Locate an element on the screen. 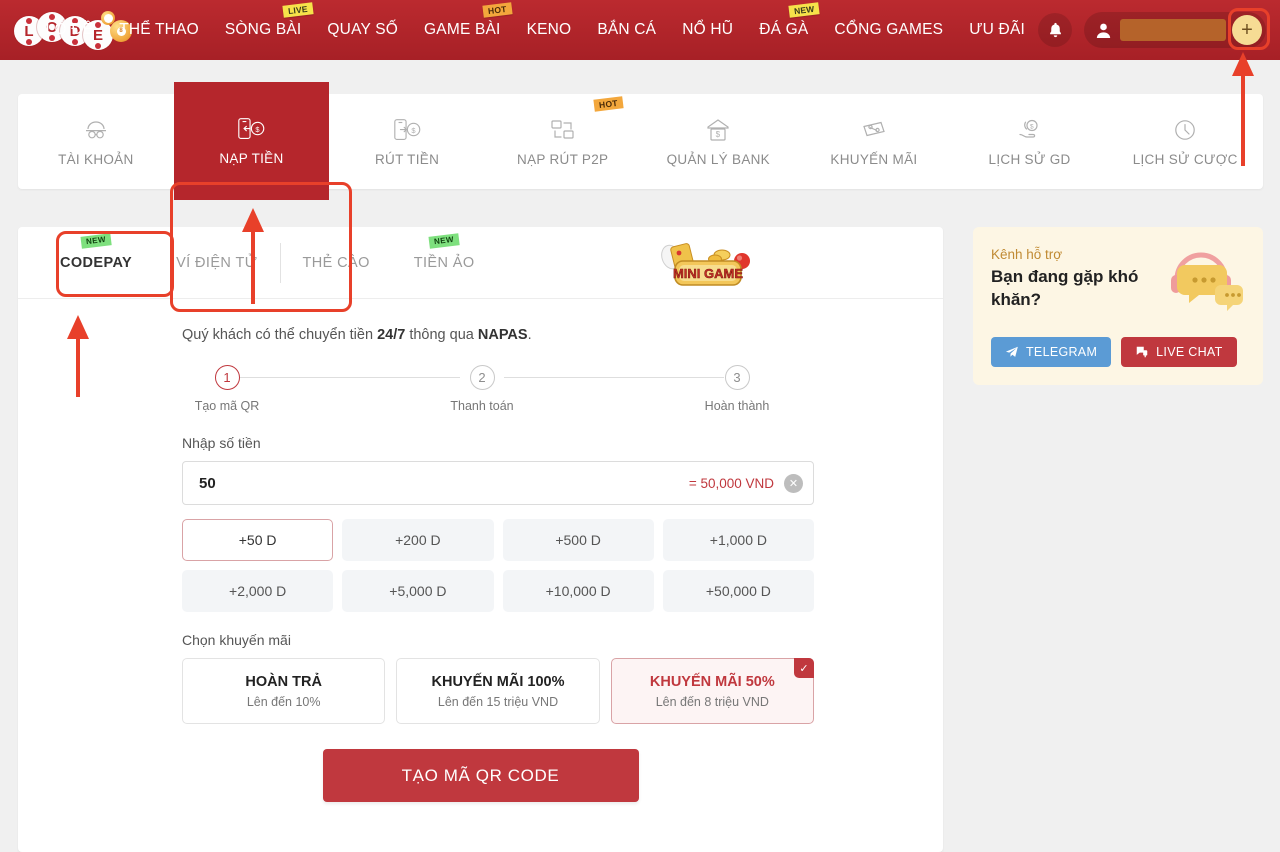  nav-label: CỔNG GAMES is located at coordinates (889, 29).